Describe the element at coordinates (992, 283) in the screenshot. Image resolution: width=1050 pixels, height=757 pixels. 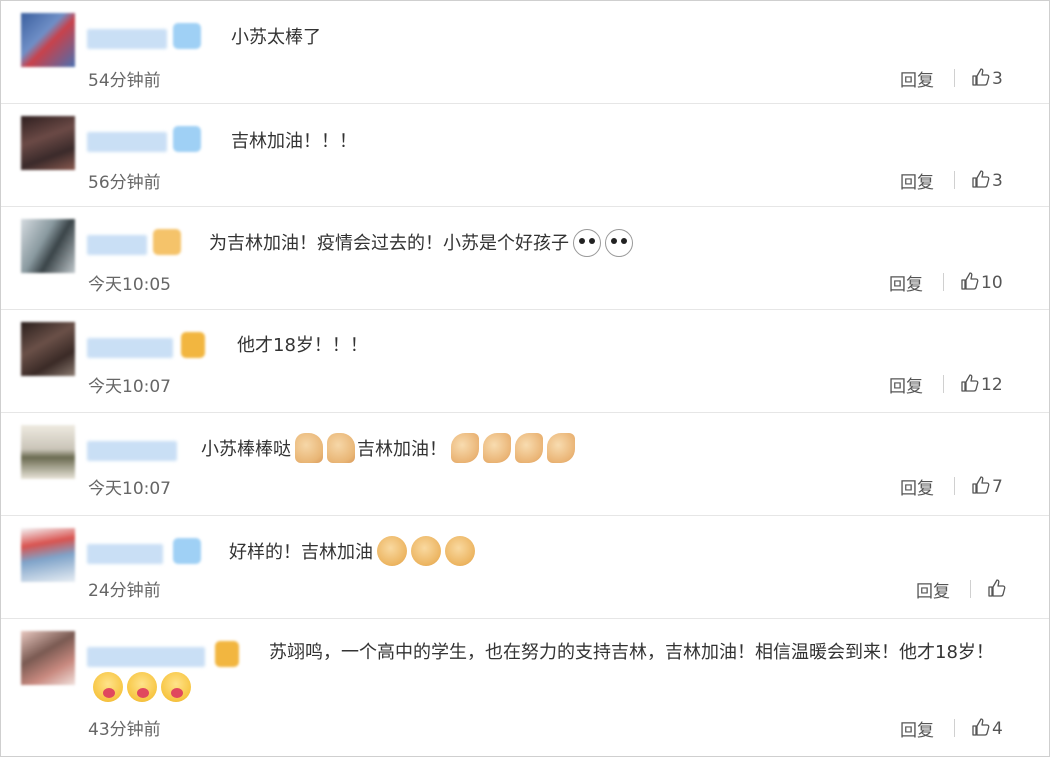
I see `like-count: 10` at that location.